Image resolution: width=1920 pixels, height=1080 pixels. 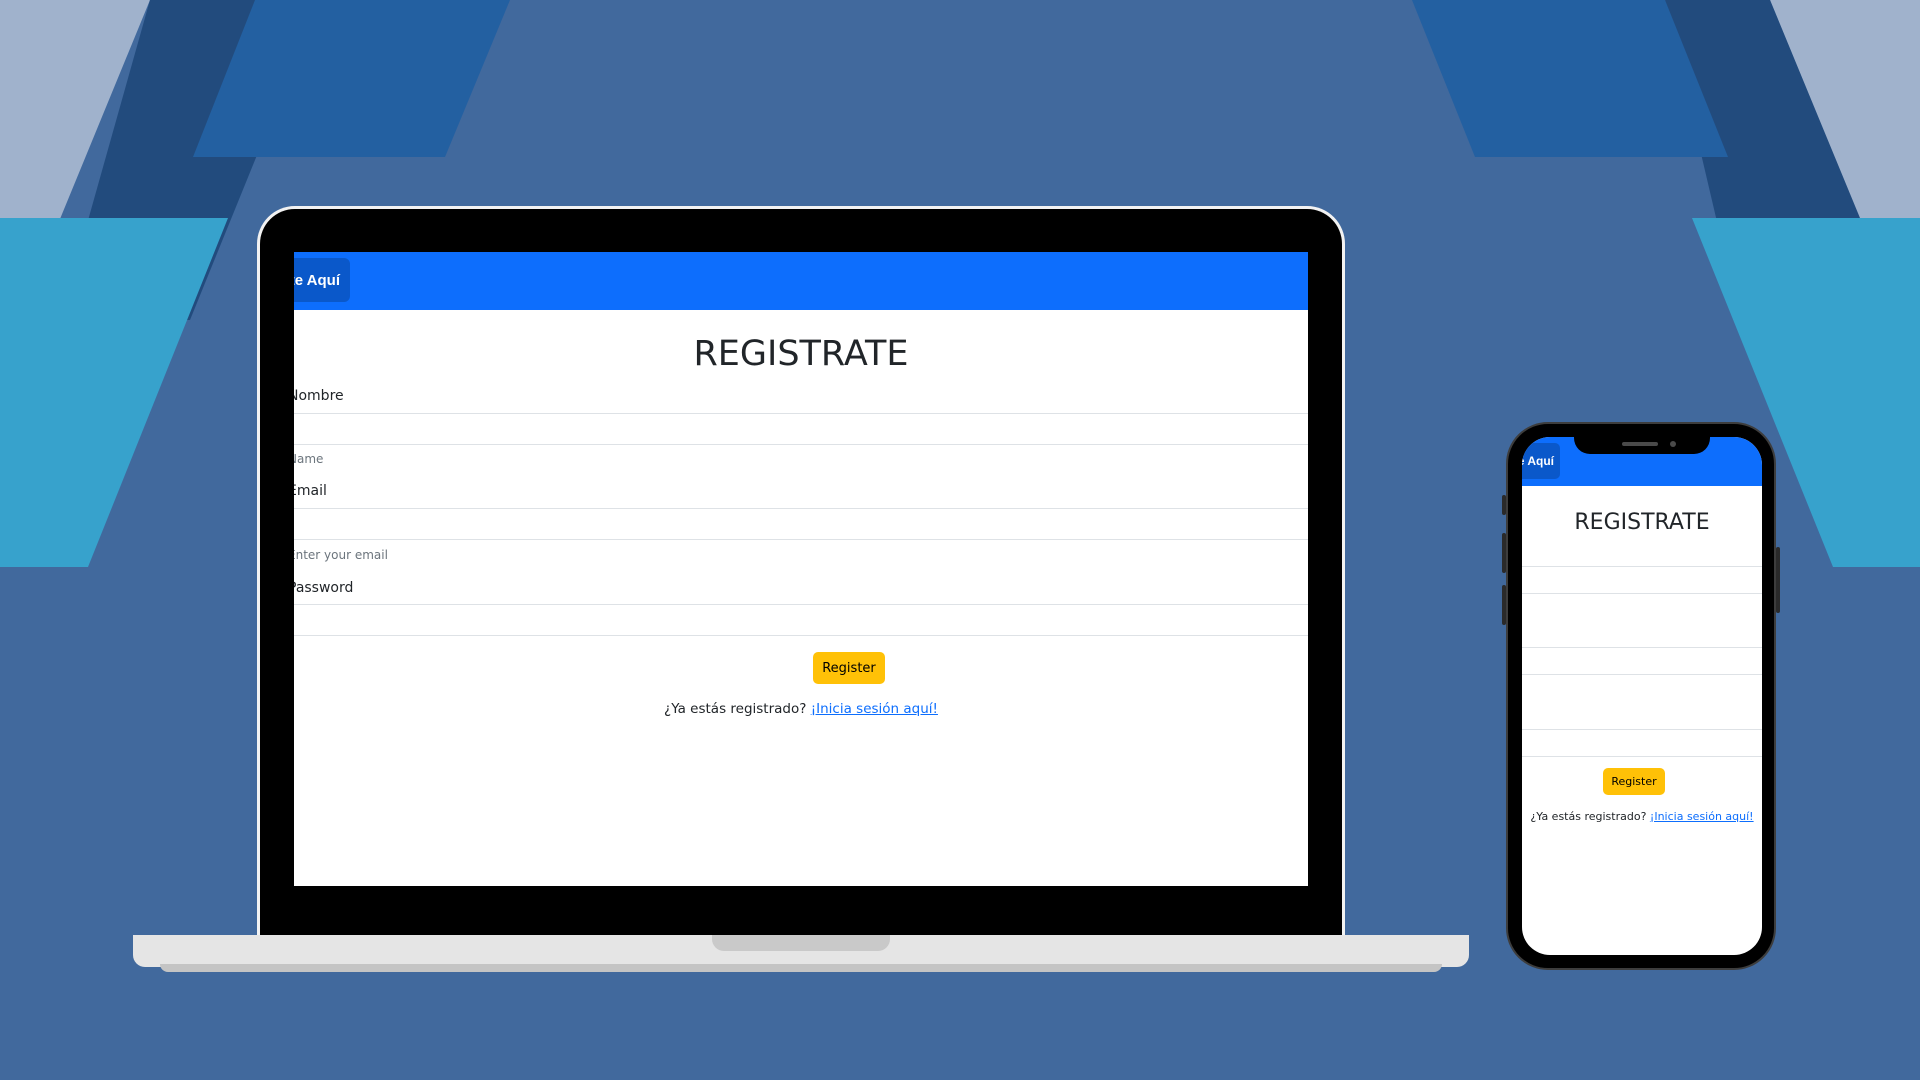 I want to click on bg-shape-left-cyan, so click(x=114, y=392).